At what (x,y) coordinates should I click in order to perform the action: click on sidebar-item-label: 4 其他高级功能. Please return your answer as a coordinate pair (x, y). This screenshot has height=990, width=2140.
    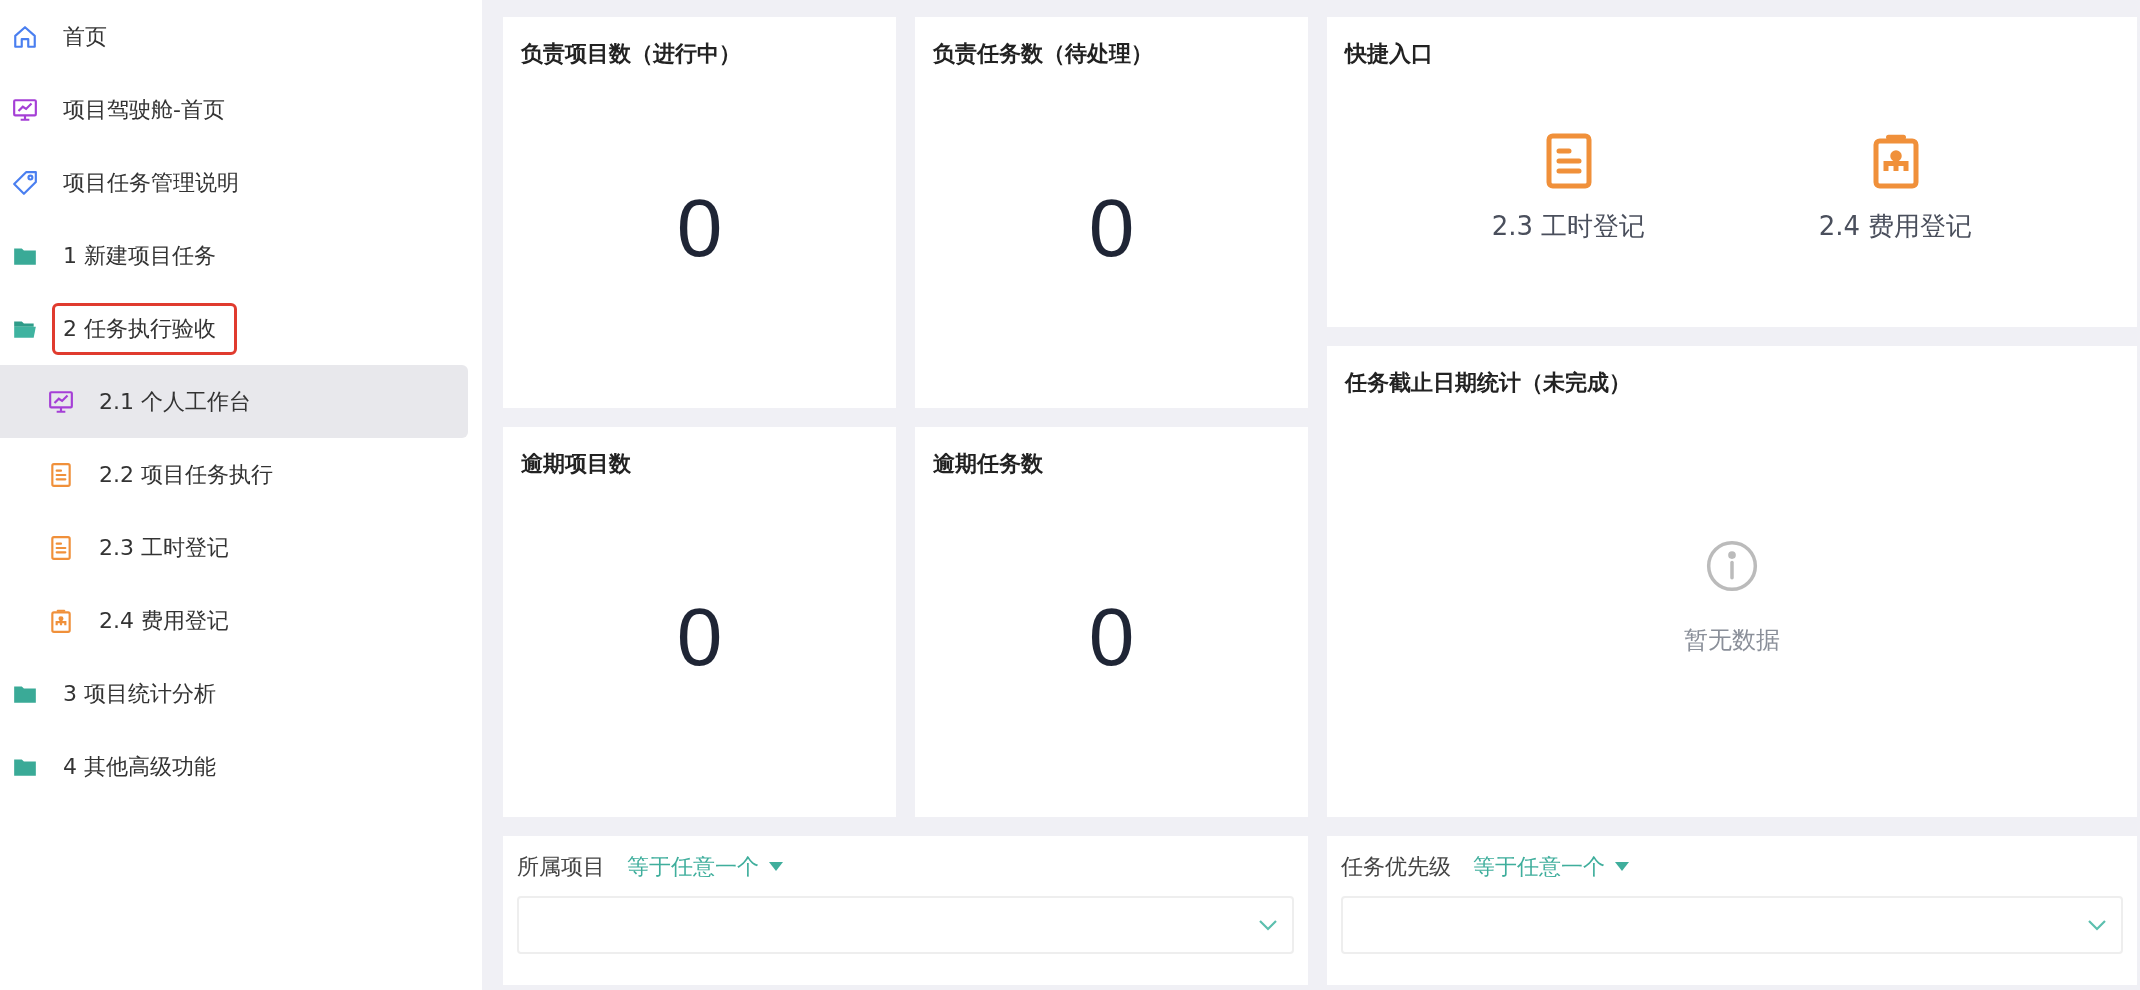
    Looking at the image, I should click on (139, 766).